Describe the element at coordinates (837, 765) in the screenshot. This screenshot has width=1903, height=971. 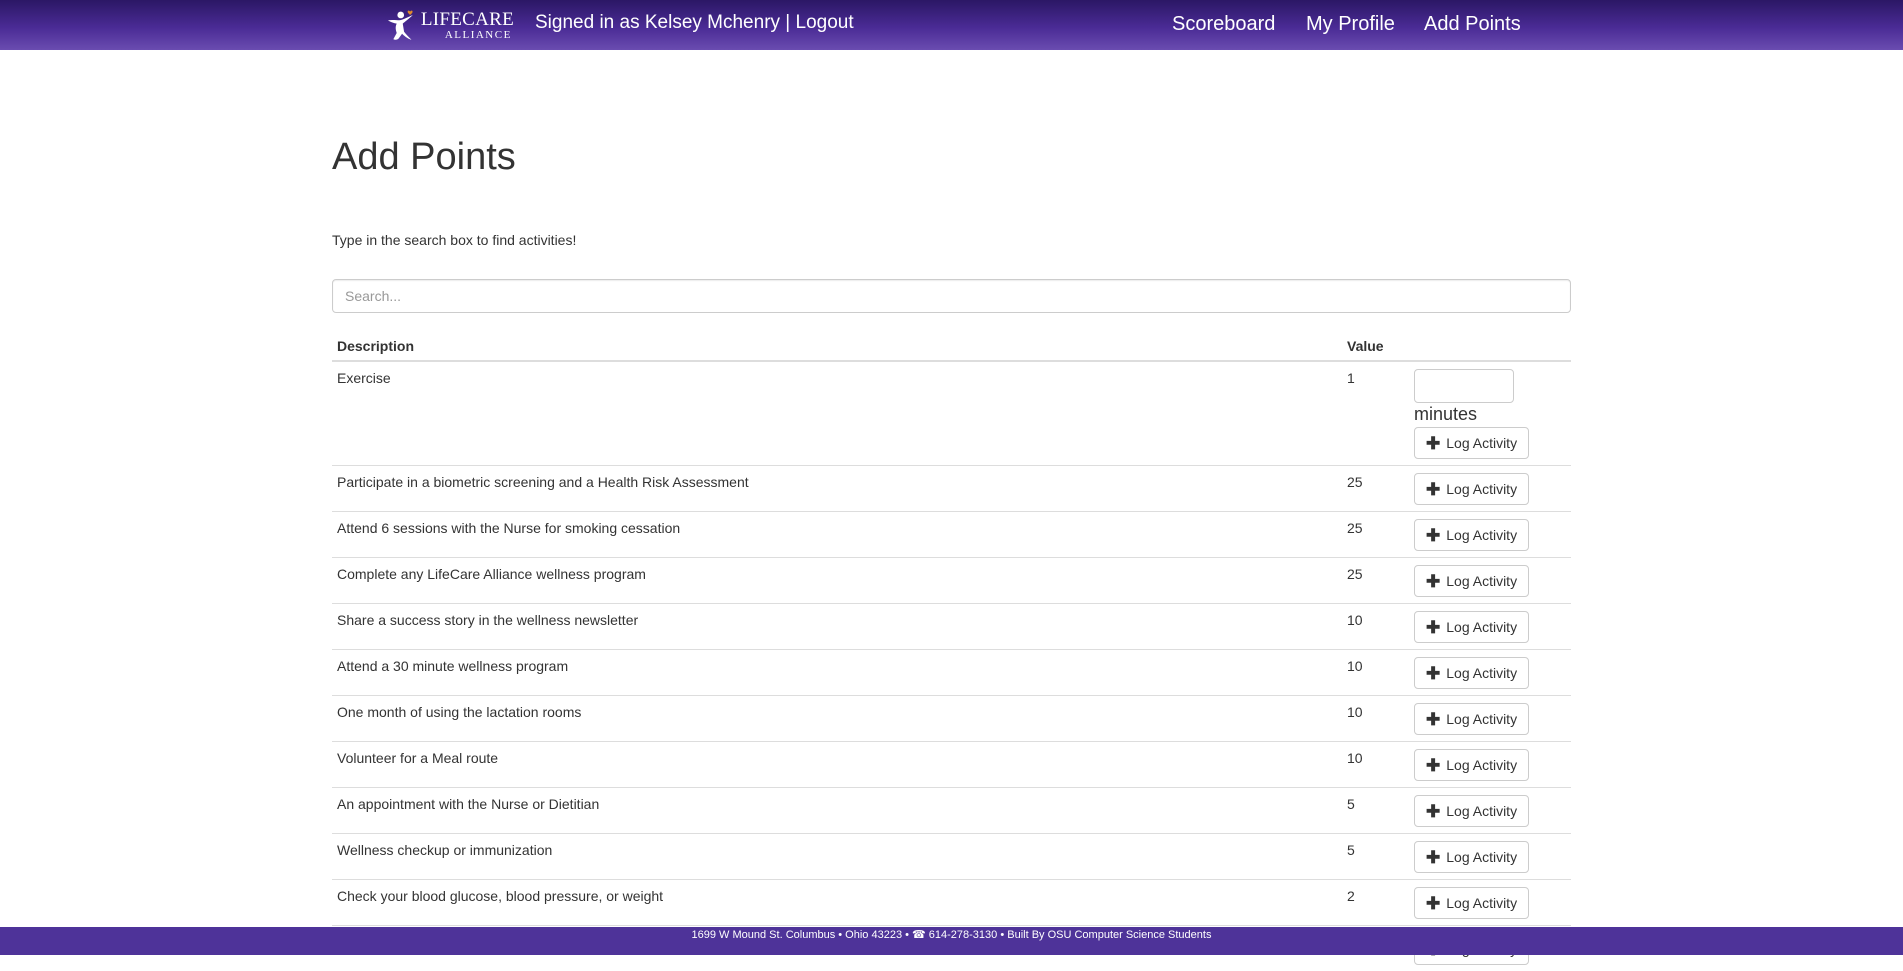
I see `activity-description: Volunteer for a Meal route` at that location.